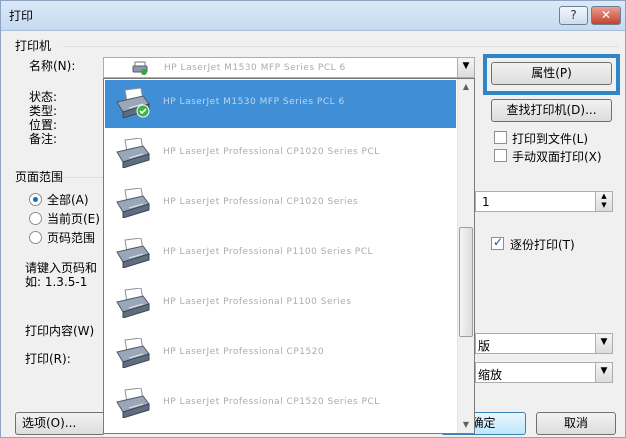  I want to click on zoom-select: 缩放 ▼, so click(544, 372).